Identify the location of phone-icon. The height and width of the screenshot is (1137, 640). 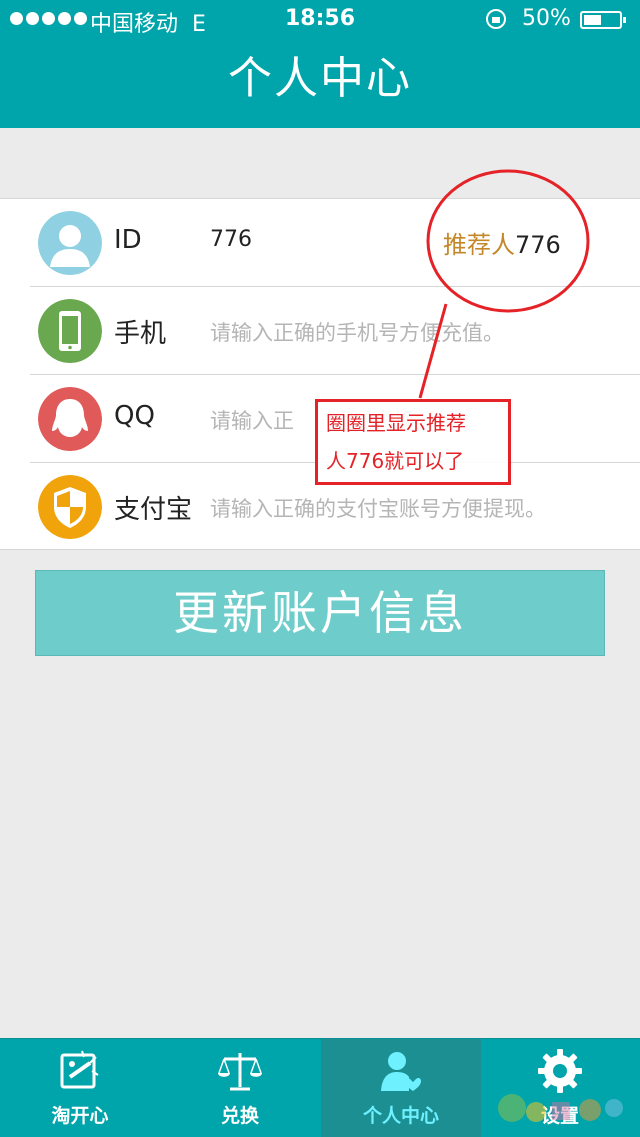
(70, 331).